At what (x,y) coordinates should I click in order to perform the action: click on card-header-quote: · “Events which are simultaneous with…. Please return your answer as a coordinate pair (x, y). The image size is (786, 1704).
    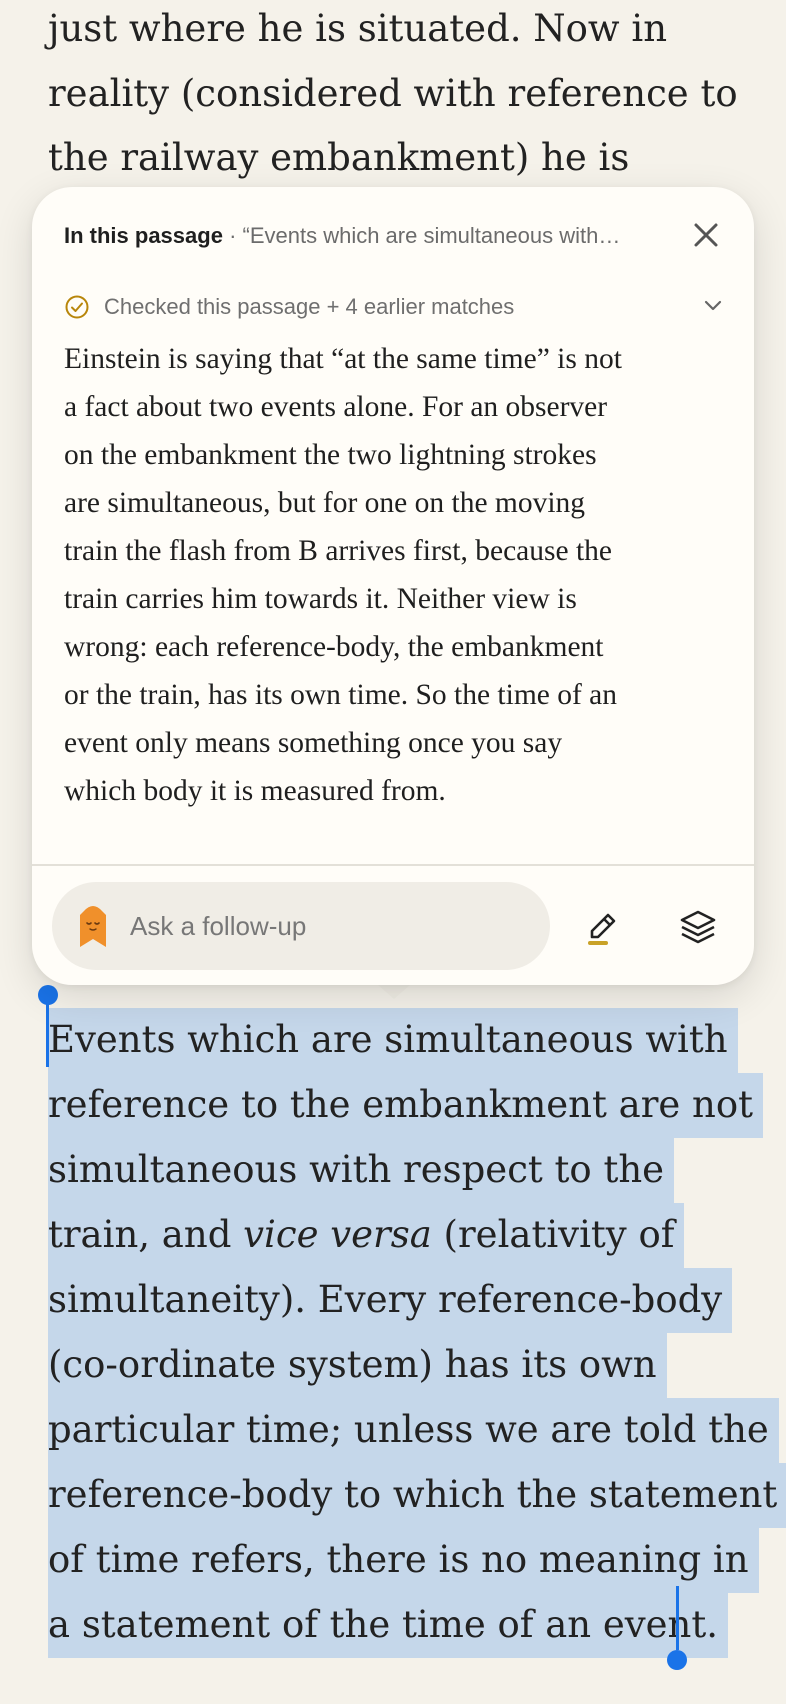
    Looking at the image, I should click on (421, 235).